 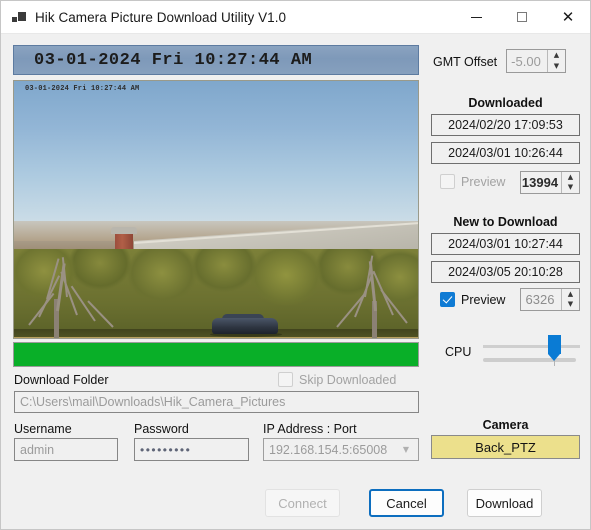 What do you see at coordinates (505, 153) in the screenshot?
I see `downloaded-end-date: 2024/03/01 10:26:44` at bounding box center [505, 153].